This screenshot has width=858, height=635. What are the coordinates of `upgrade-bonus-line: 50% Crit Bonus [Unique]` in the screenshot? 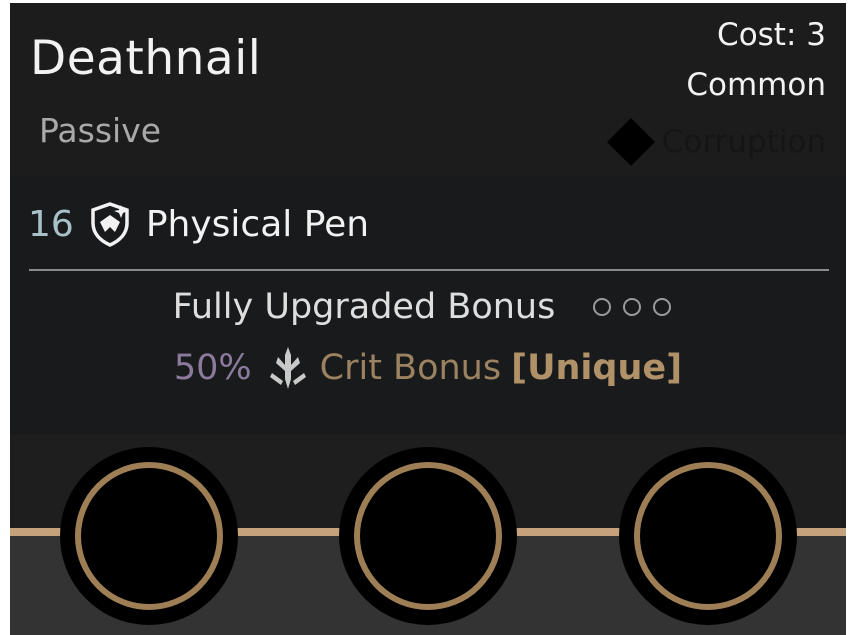 It's located at (428, 368).